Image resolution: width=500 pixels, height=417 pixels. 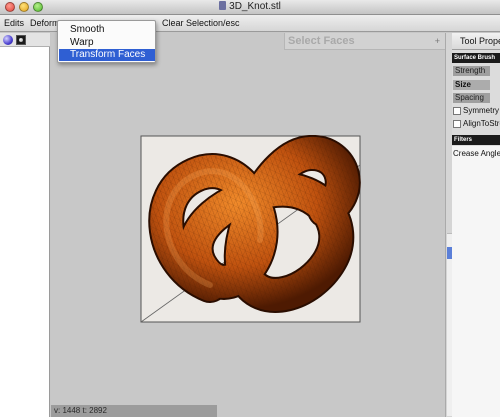 I want to click on document-icon, so click(x=223, y=5).